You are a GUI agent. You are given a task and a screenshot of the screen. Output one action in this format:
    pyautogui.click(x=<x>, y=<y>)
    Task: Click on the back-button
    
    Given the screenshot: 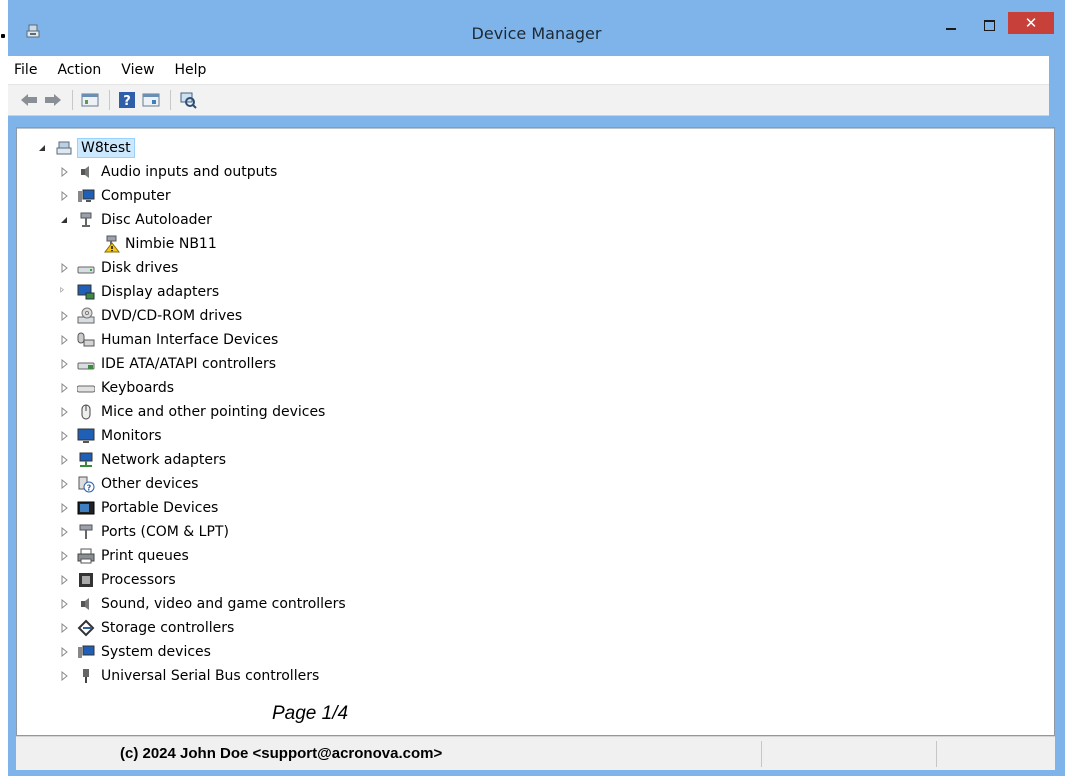 What is the action you would take?
    pyautogui.click(x=29, y=100)
    